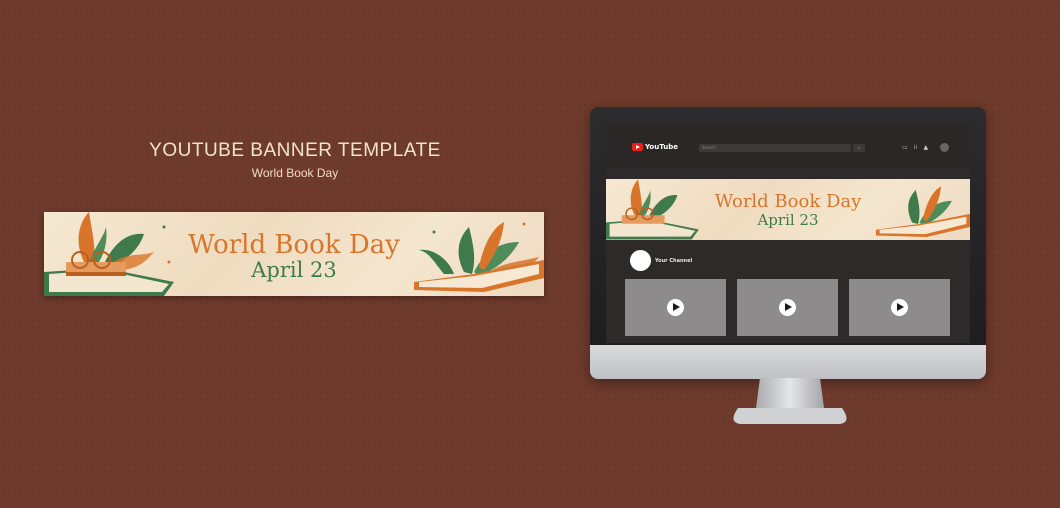 The width and height of the screenshot is (1060, 508). I want to click on bell-icon: ▲, so click(926, 147).